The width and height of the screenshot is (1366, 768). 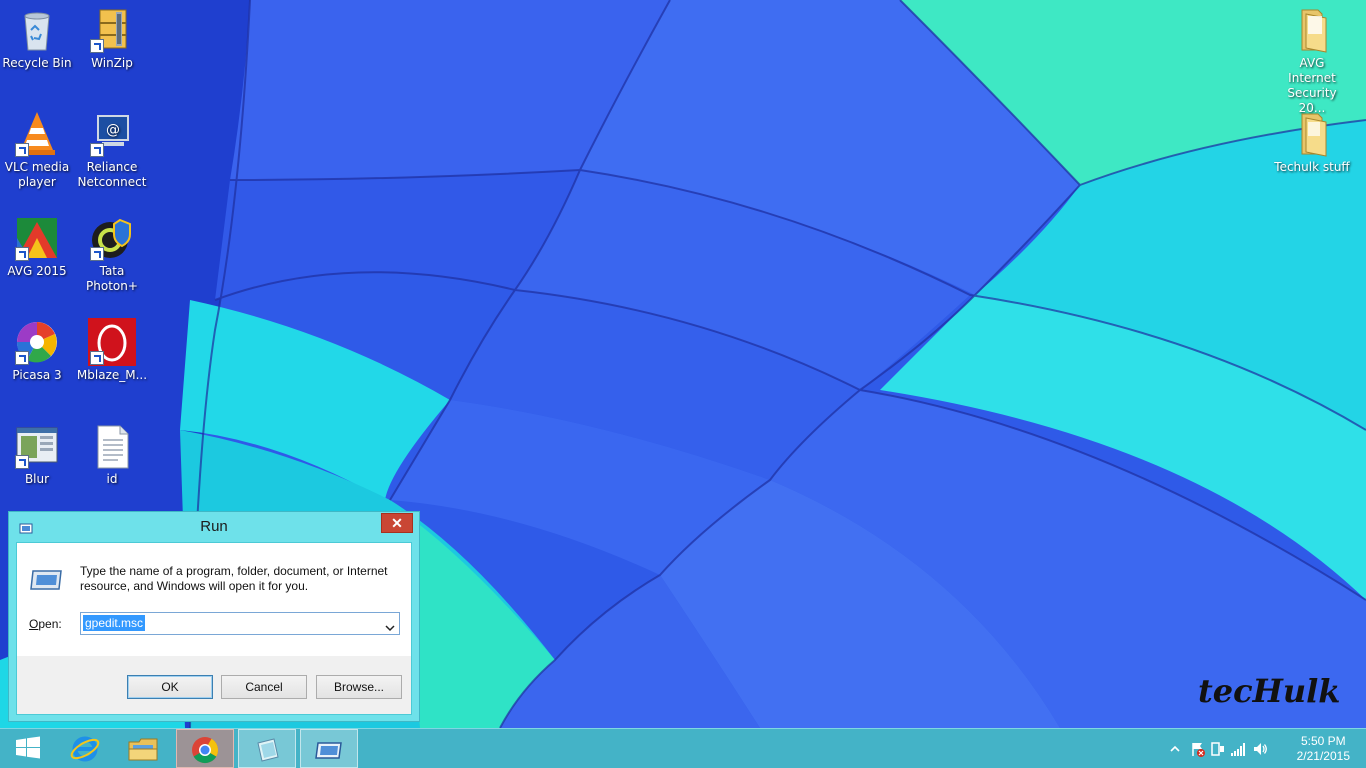 I want to click on desktop-icon-recycle-bin: Recycle Bin, so click(x=37, y=38).